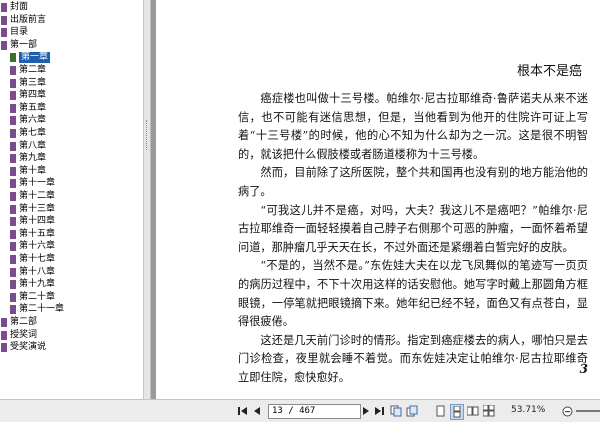 Image resolution: width=600 pixels, height=422 pixels. I want to click on bookmark-item: 授奖词, so click(19, 335).